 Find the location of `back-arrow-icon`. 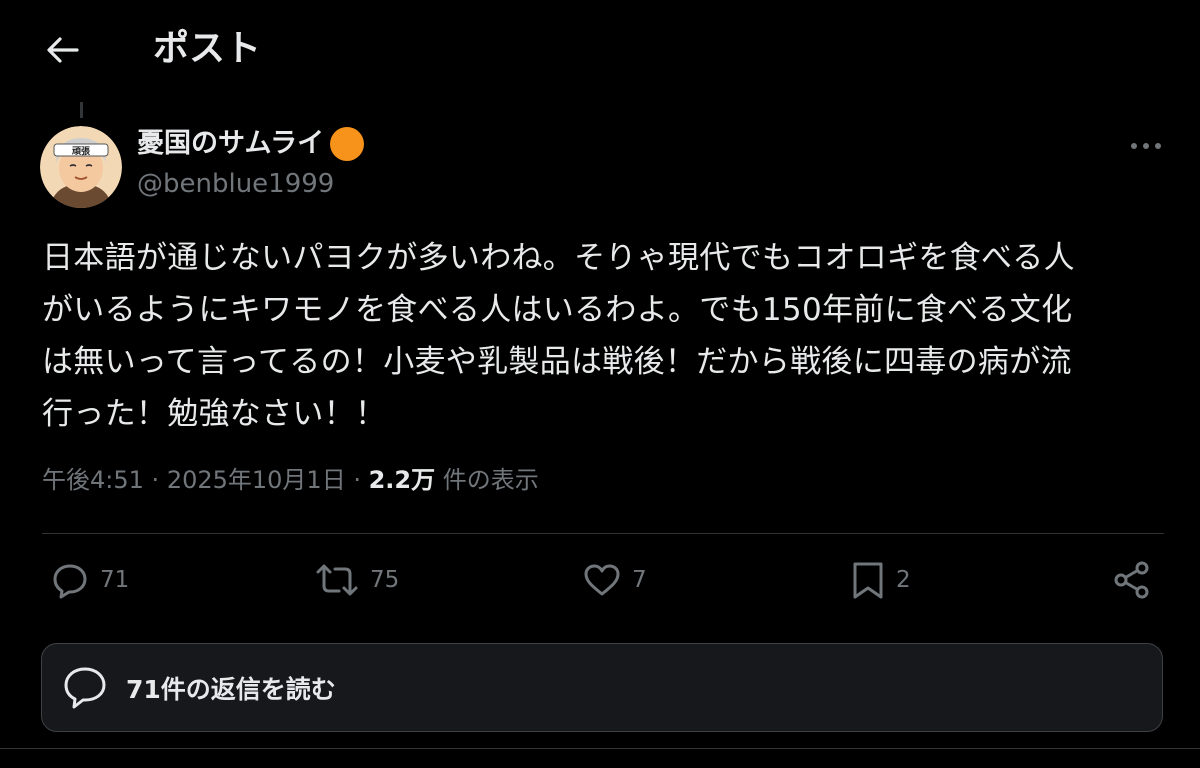

back-arrow-icon is located at coordinates (63, 50).